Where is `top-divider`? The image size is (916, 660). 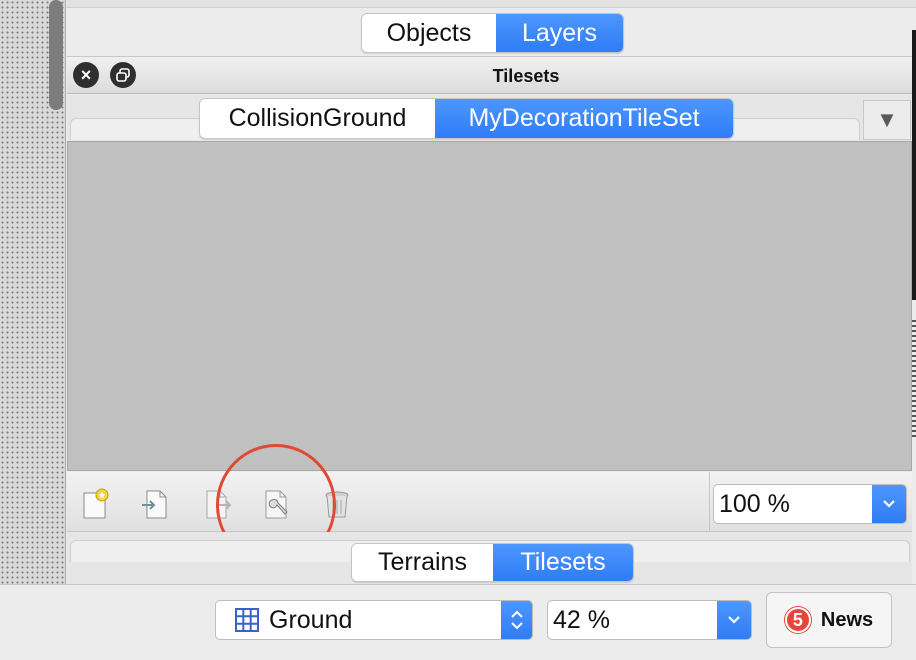
top-divider is located at coordinates (491, 4).